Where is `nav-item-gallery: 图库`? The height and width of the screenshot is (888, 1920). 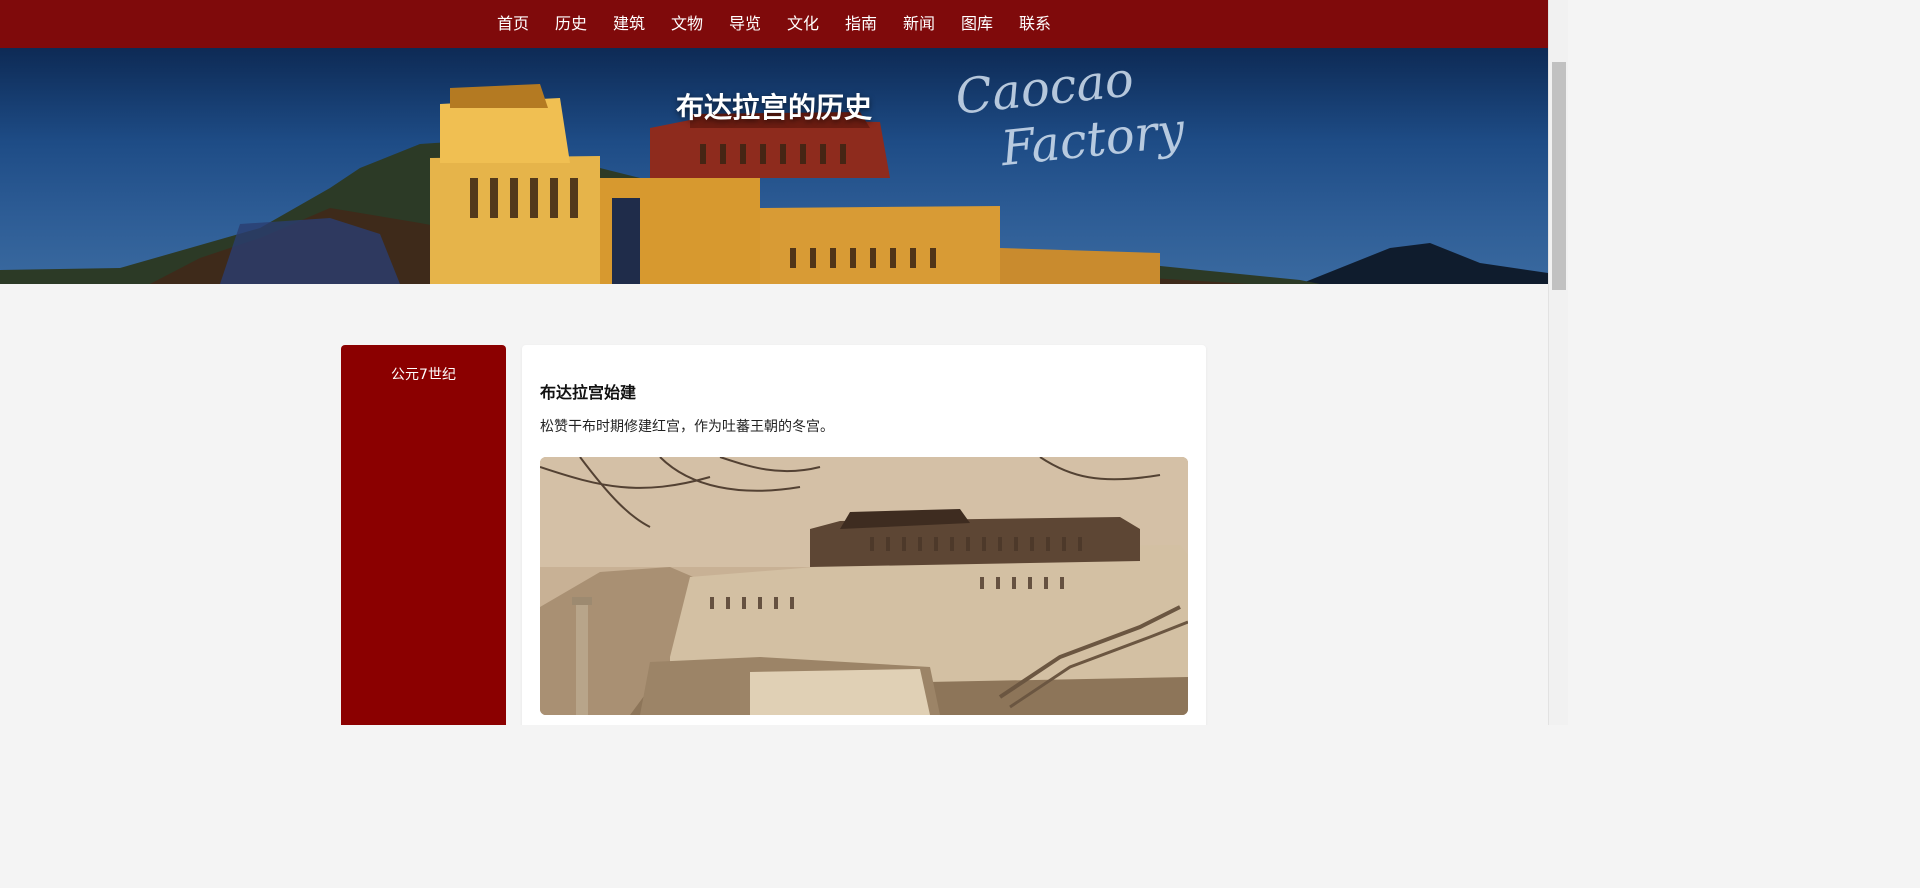 nav-item-gallery: 图库 is located at coordinates (977, 24).